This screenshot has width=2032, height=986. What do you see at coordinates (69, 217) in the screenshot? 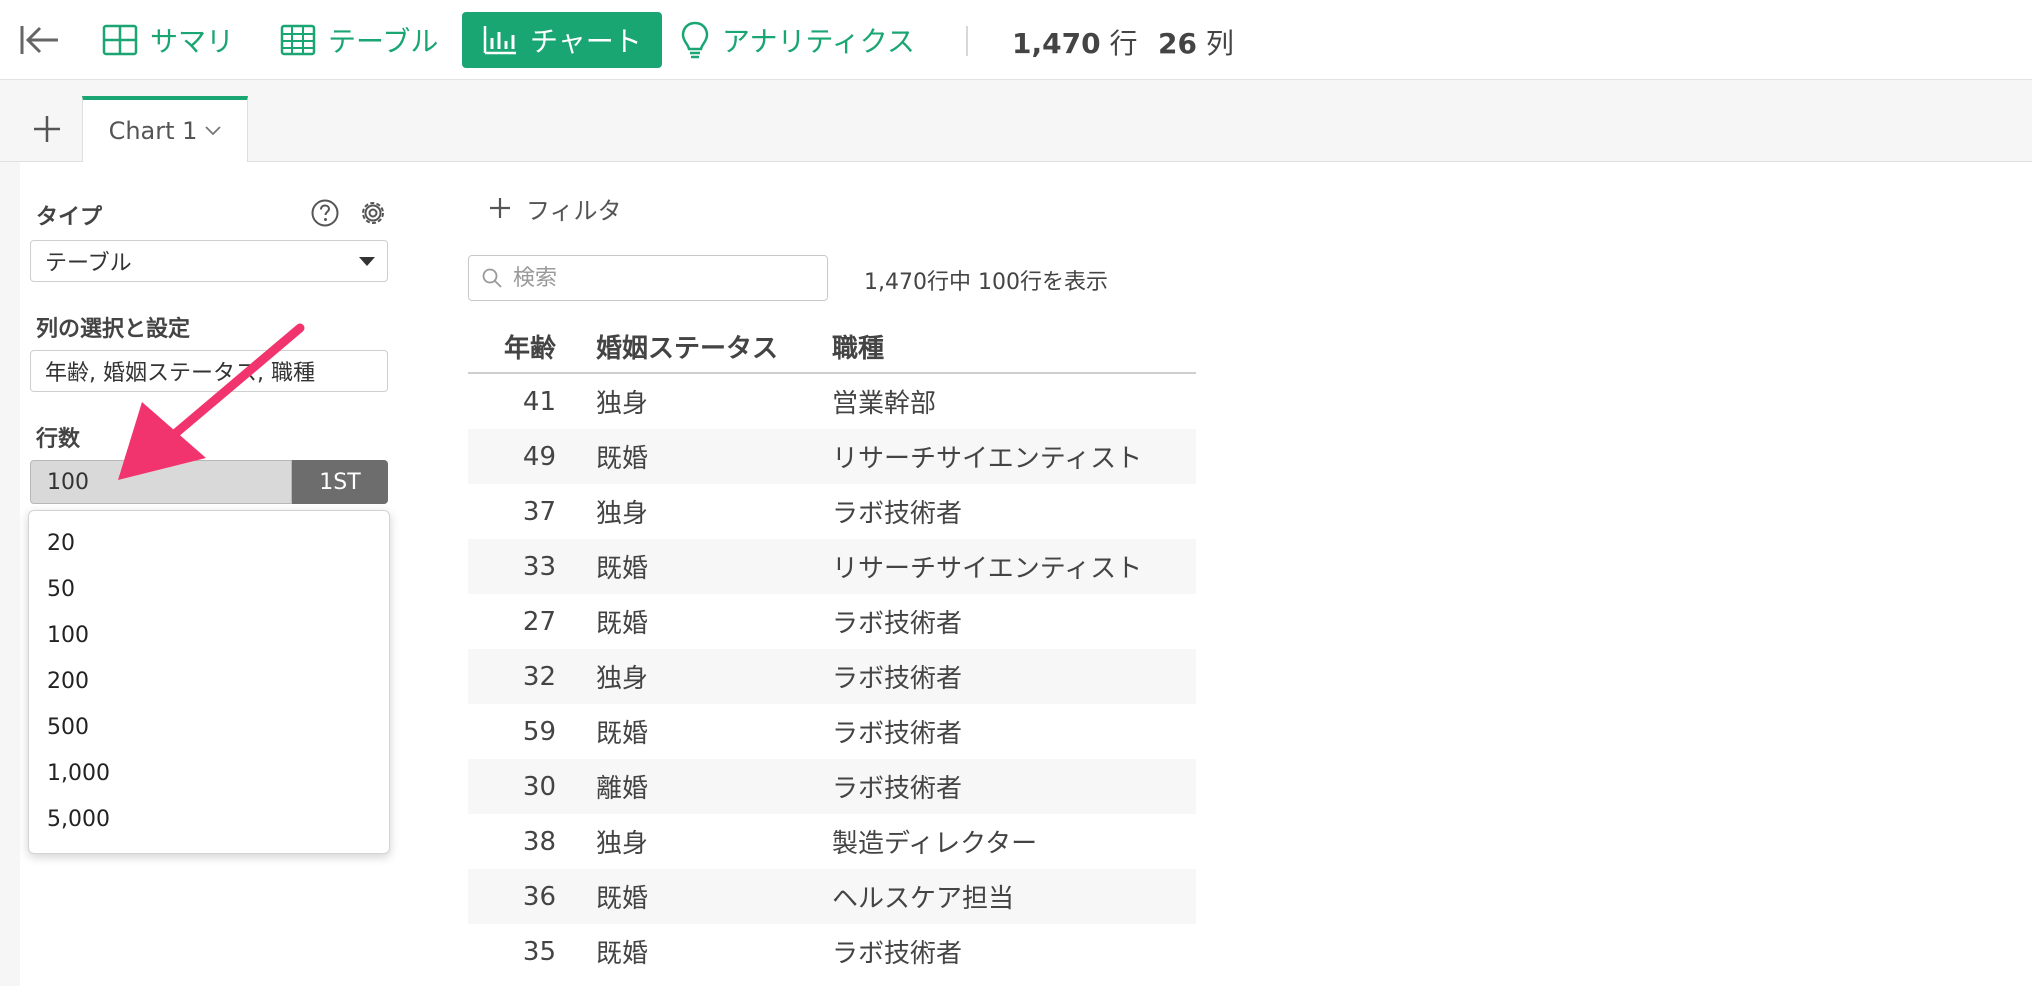
I see `type-label: タイプ` at bounding box center [69, 217].